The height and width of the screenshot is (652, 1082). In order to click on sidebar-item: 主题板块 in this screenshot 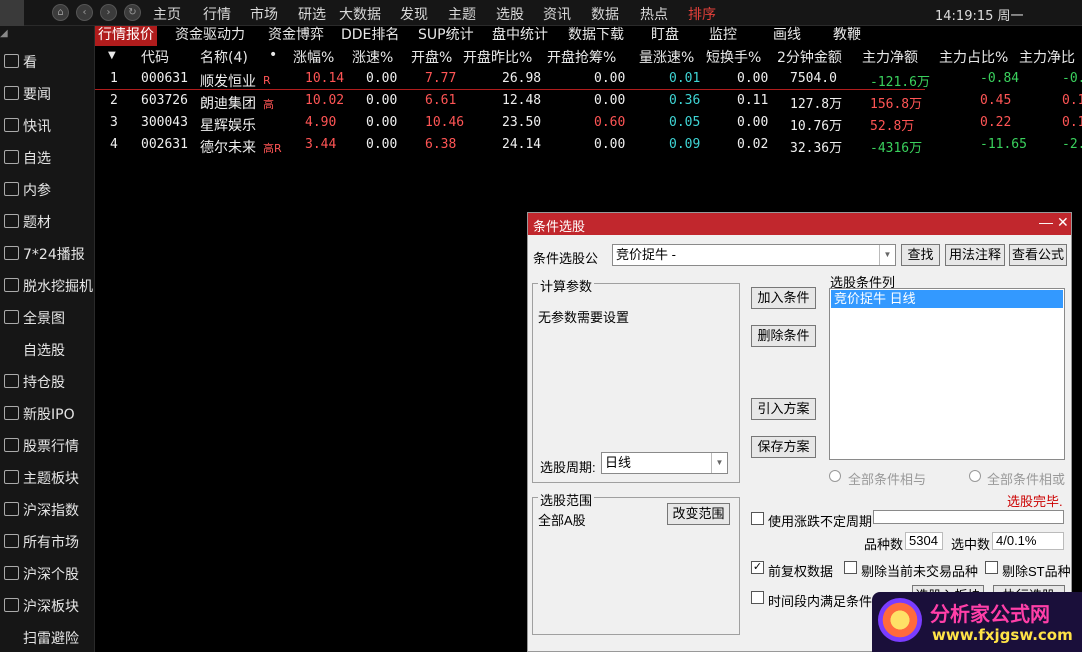, I will do `click(47, 478)`.